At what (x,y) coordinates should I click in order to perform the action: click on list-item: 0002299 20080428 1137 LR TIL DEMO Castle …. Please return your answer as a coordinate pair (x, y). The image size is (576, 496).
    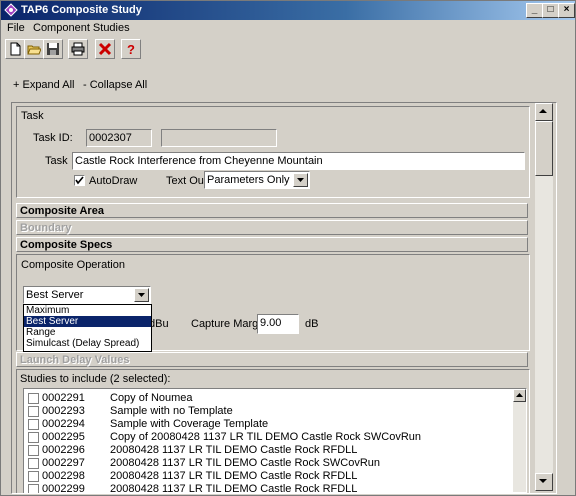
    Looking at the image, I should click on (269, 488).